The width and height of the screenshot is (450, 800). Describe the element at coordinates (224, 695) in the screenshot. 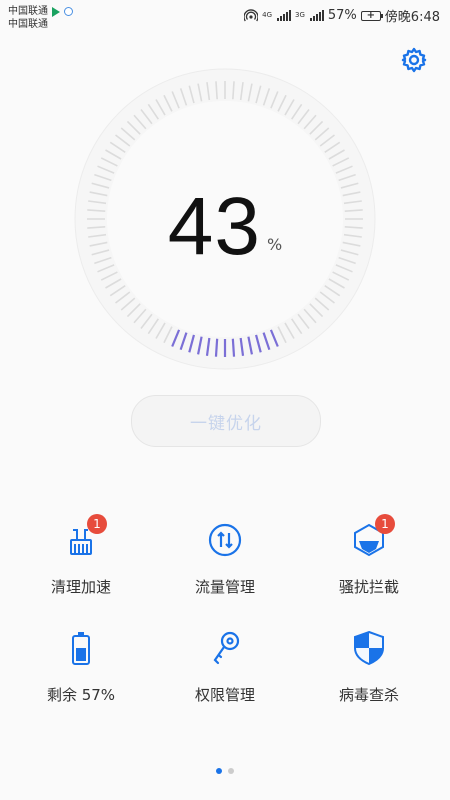

I see `tile-permissions-label: 权限管理` at that location.